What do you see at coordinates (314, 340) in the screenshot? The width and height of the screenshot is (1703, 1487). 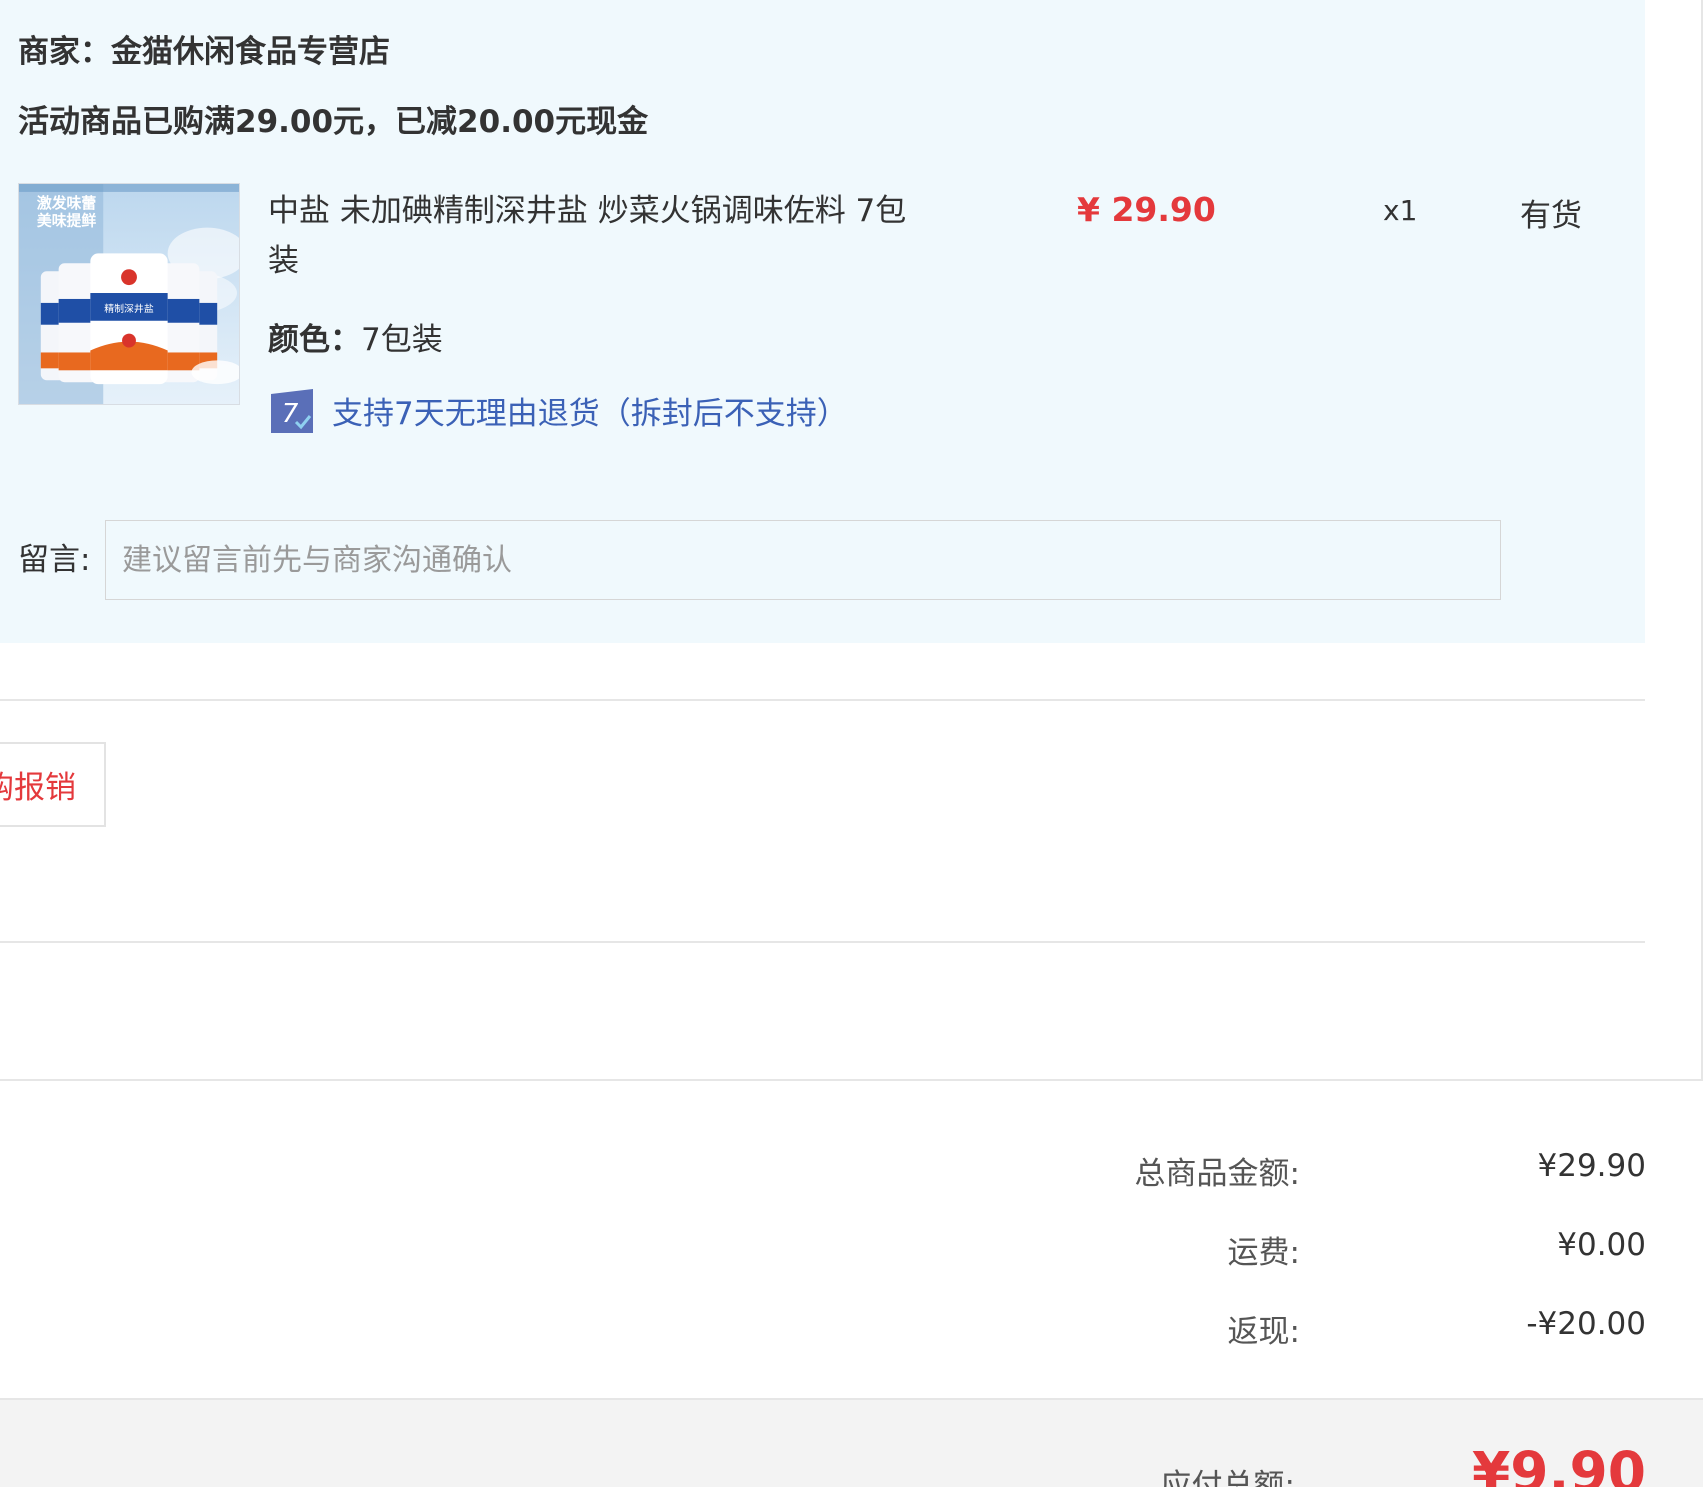 I see `spec-label: 颜色：` at bounding box center [314, 340].